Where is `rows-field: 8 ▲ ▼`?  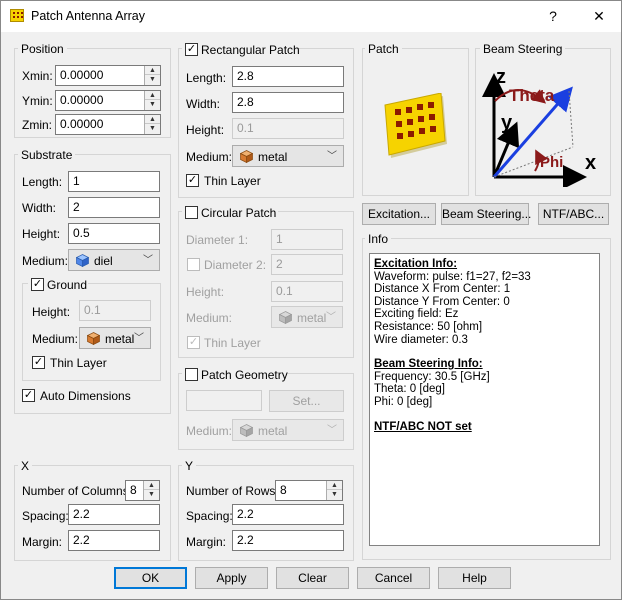
rows-field: 8 ▲ ▼ is located at coordinates (309, 490).